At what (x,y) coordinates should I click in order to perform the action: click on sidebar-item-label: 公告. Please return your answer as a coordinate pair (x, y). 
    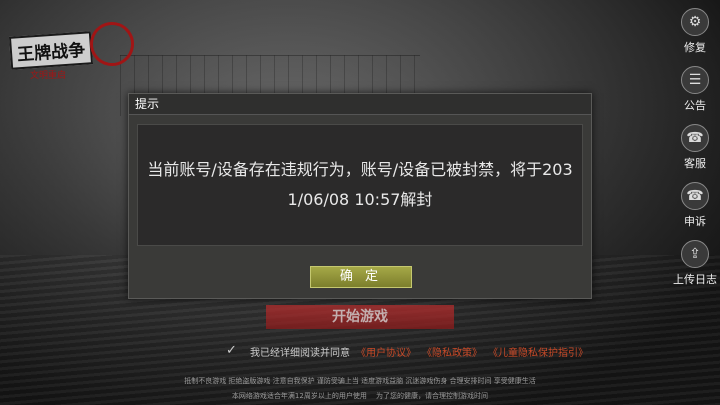
    Looking at the image, I should click on (695, 105).